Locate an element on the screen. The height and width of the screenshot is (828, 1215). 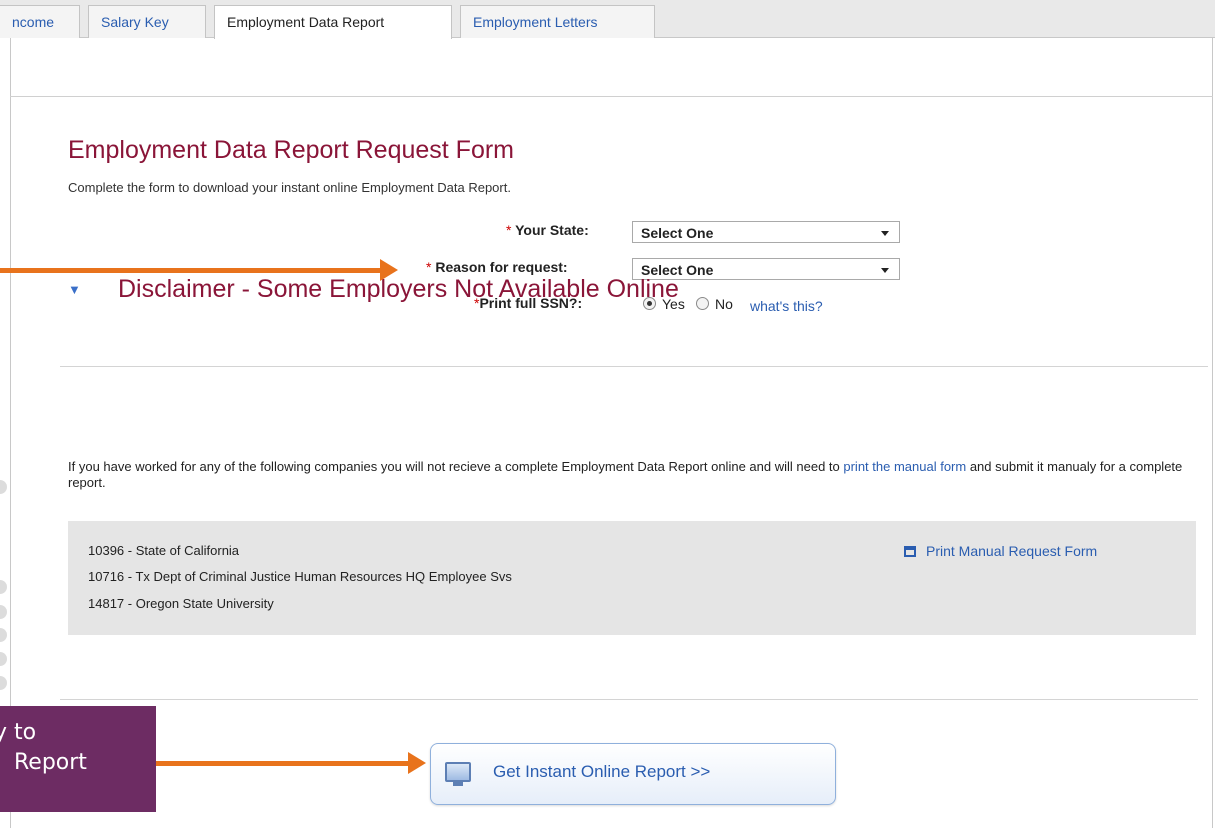
printer-icon is located at coordinates (910, 551).